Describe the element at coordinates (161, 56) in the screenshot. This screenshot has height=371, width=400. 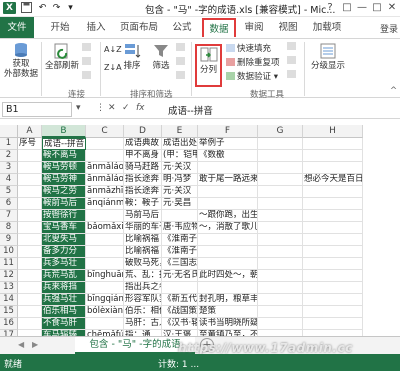
I see `filter-button: 筛选` at that location.